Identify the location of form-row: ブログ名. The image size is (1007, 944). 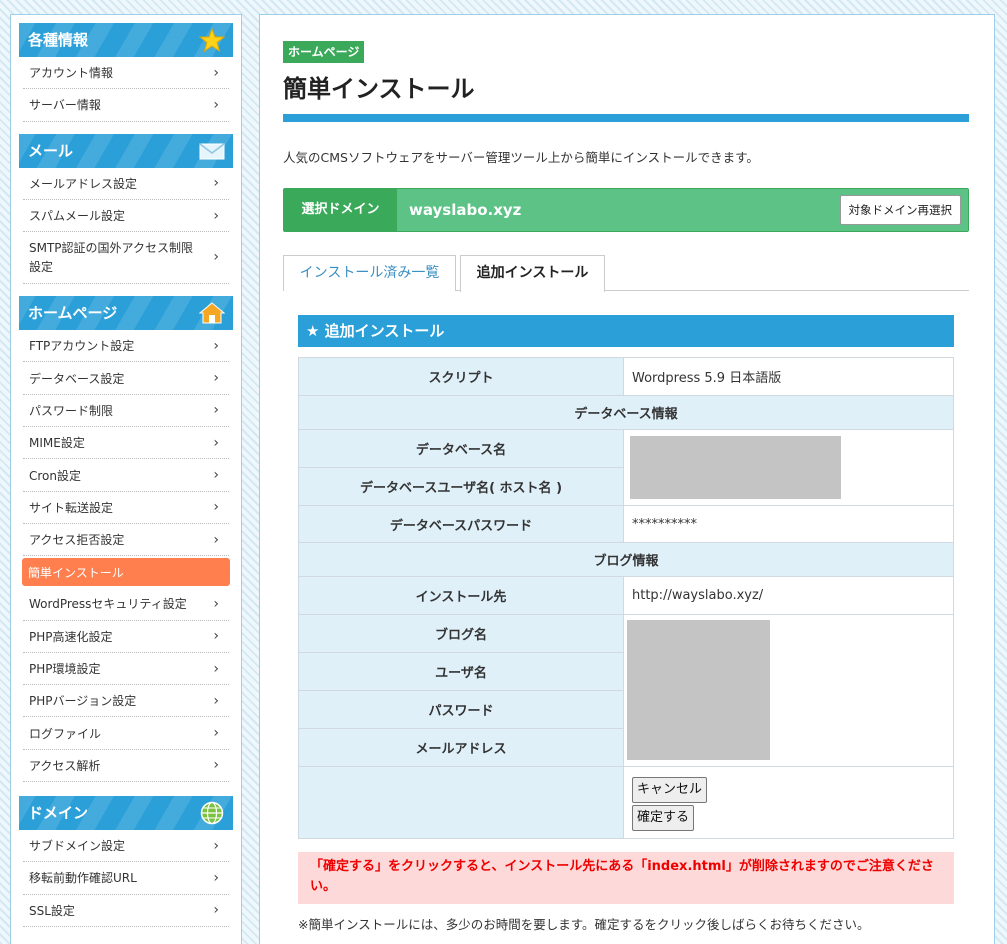
(626, 690).